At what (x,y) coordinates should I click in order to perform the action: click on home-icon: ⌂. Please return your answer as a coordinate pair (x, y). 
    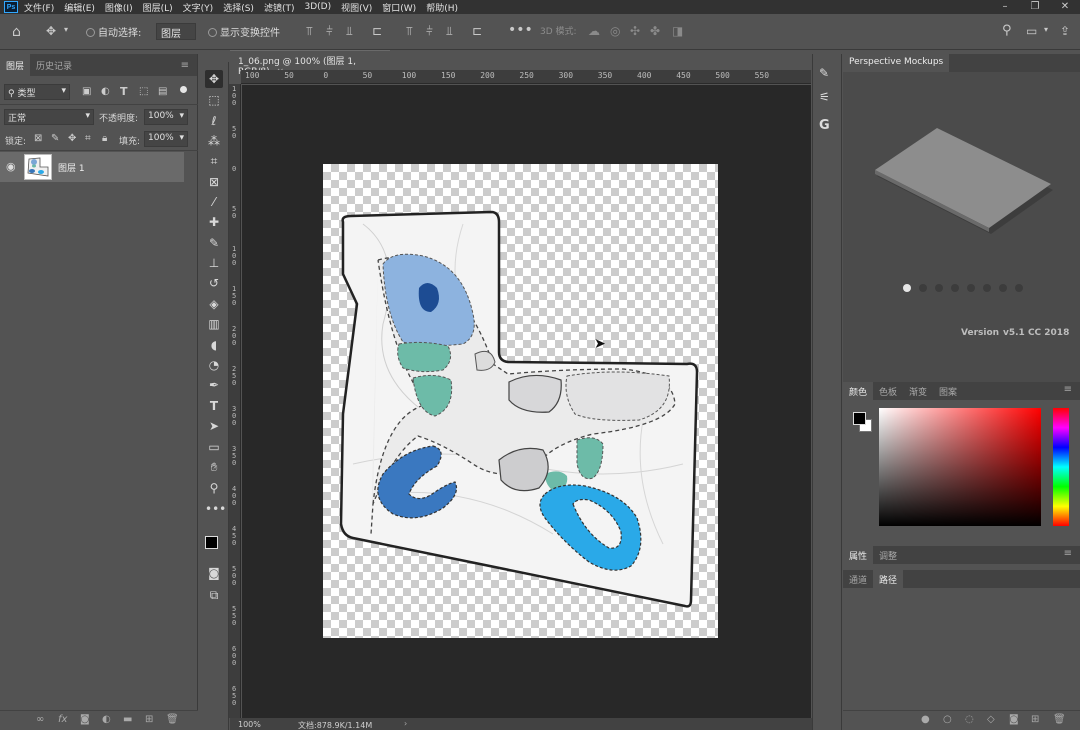
    Looking at the image, I should click on (16, 32).